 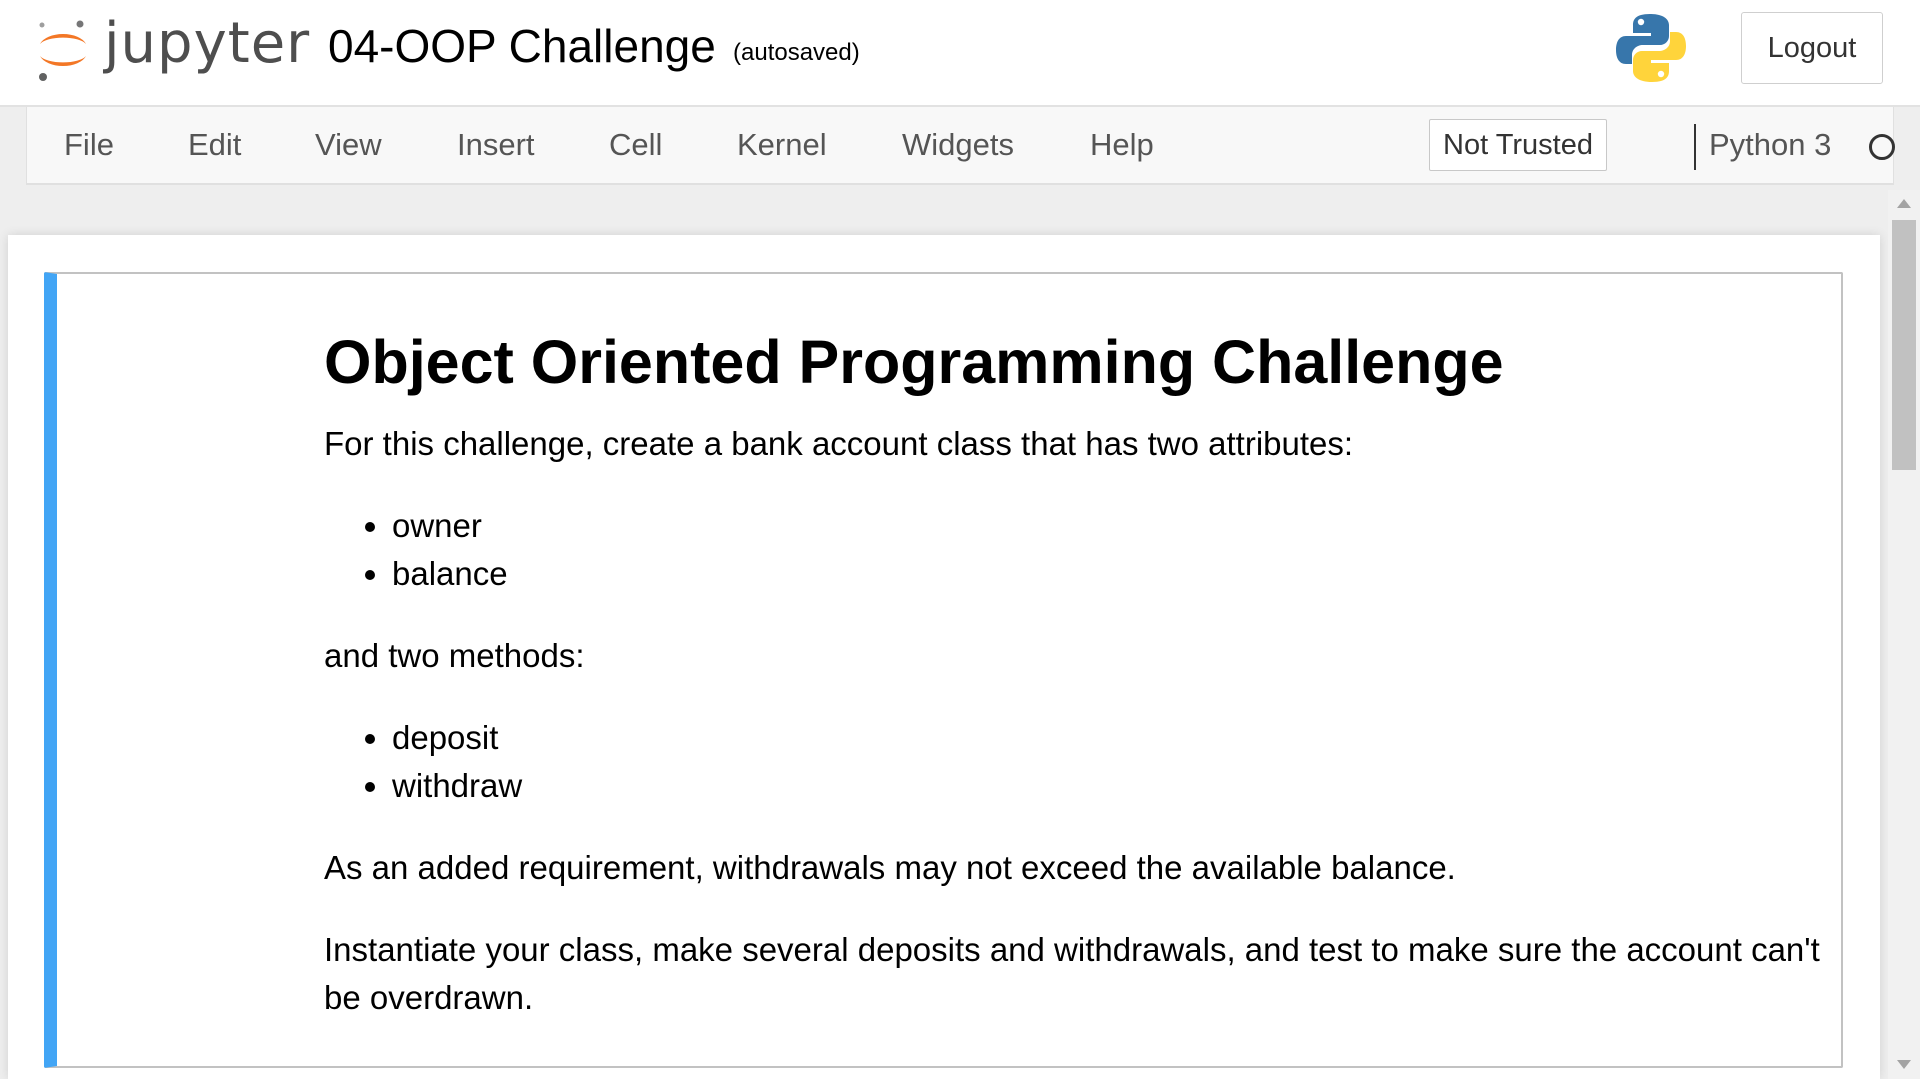 What do you see at coordinates (214, 145) in the screenshot?
I see `menu-edit: Edit` at bounding box center [214, 145].